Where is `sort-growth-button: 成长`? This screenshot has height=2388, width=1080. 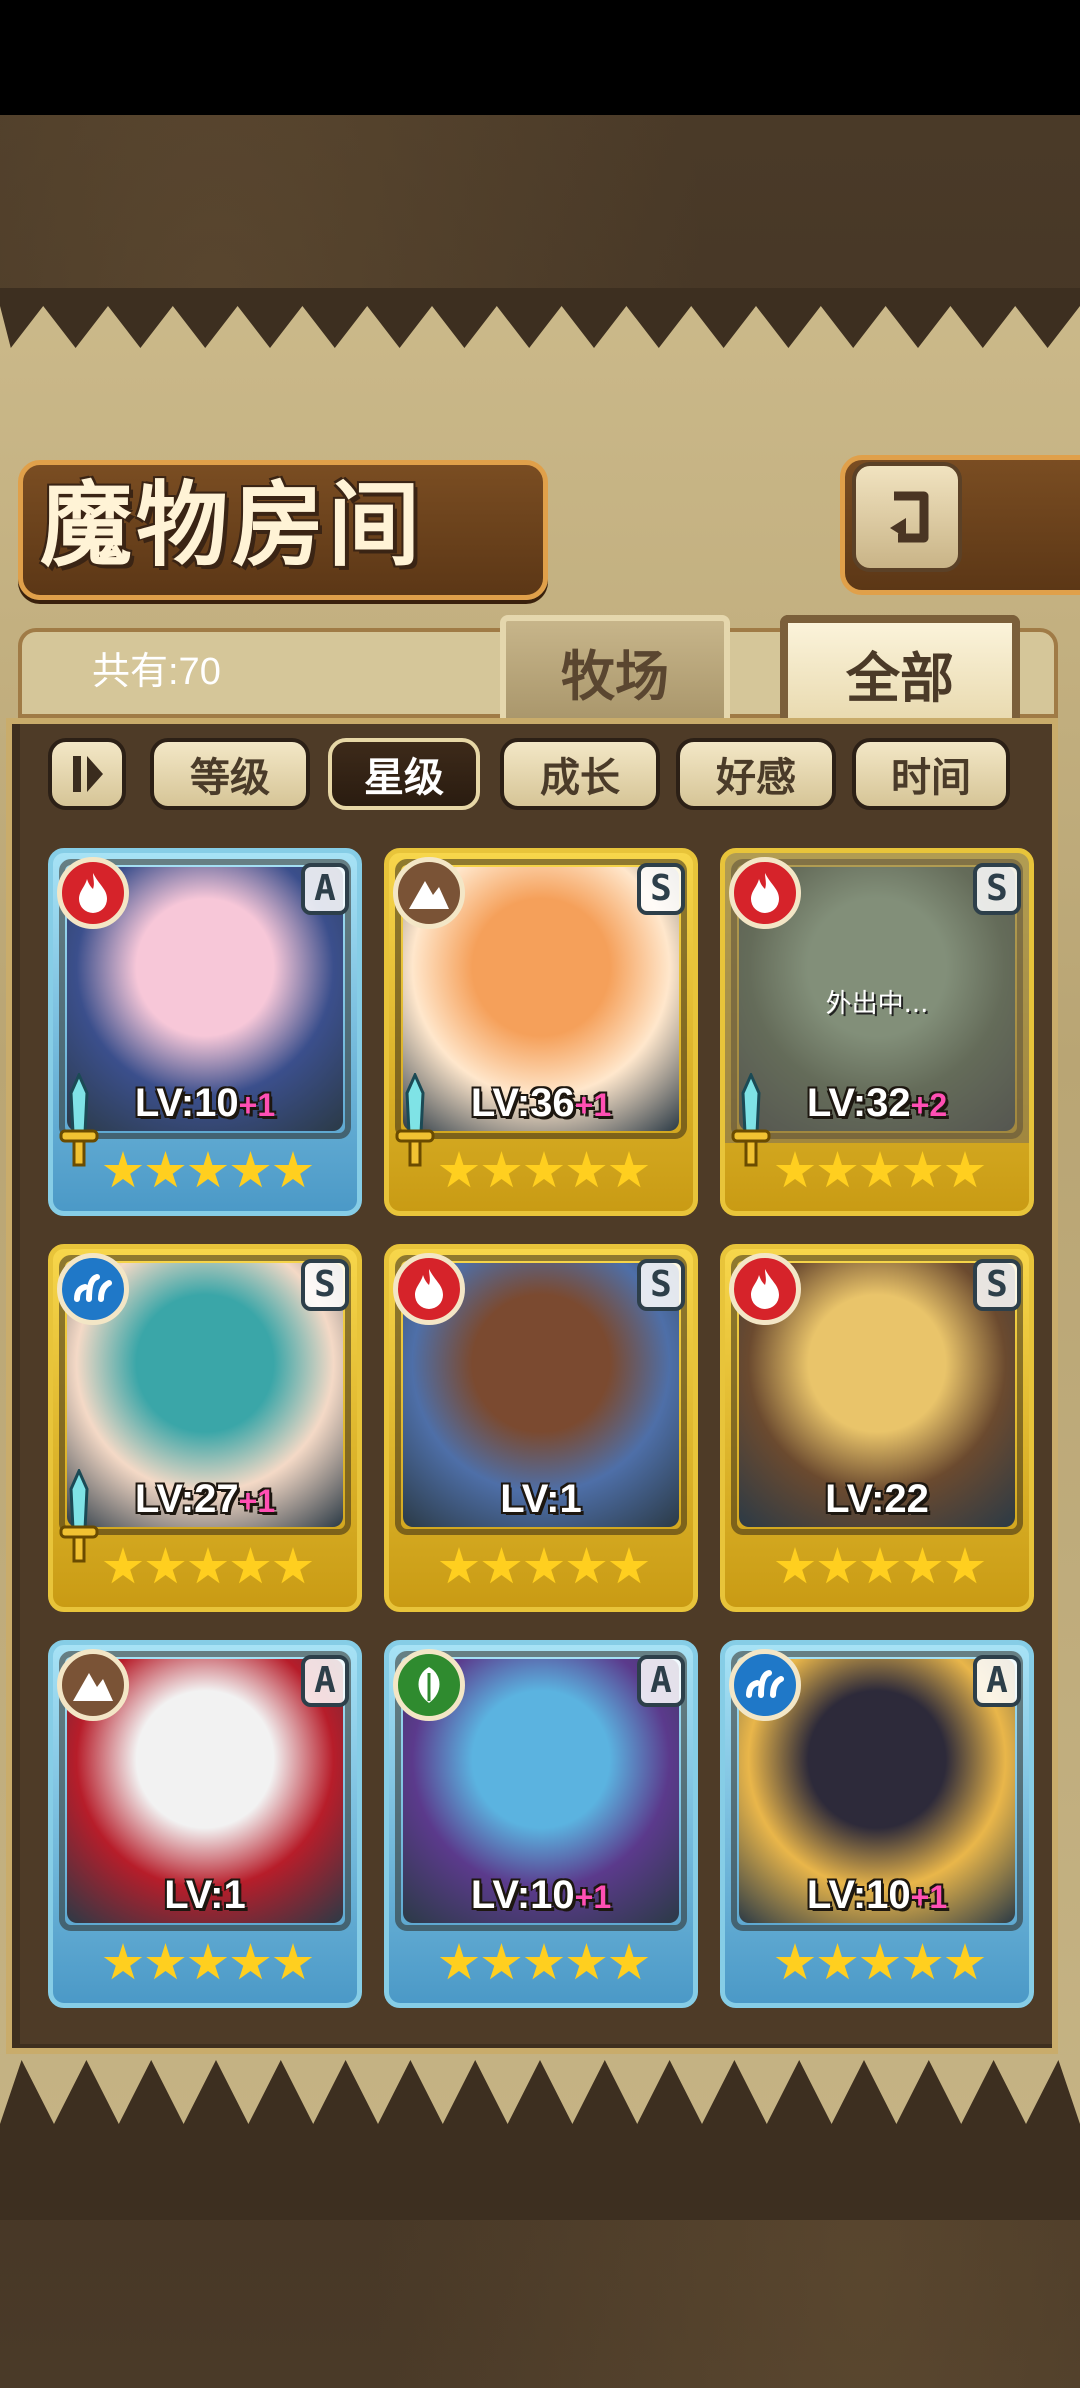
sort-growth-button: 成长 is located at coordinates (580, 774).